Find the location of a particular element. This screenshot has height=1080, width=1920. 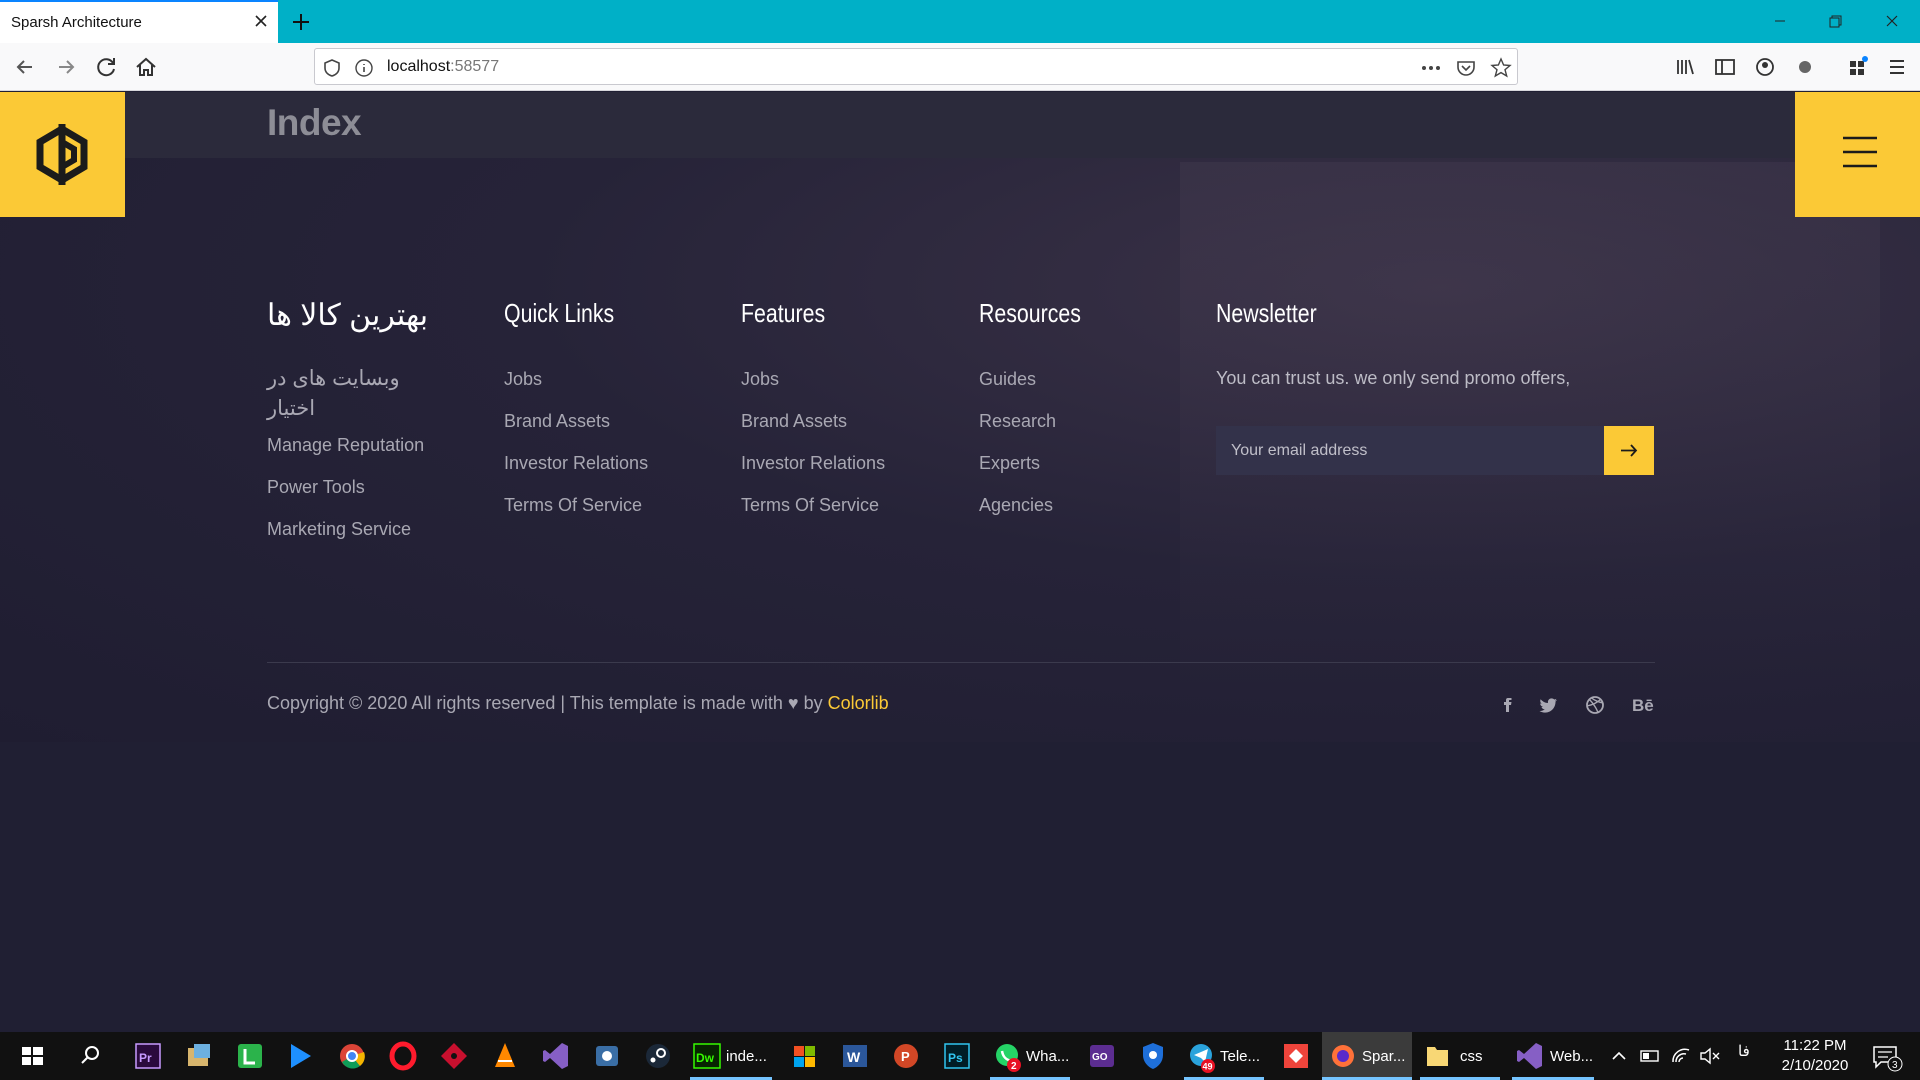

account-icon is located at coordinates (1765, 67).